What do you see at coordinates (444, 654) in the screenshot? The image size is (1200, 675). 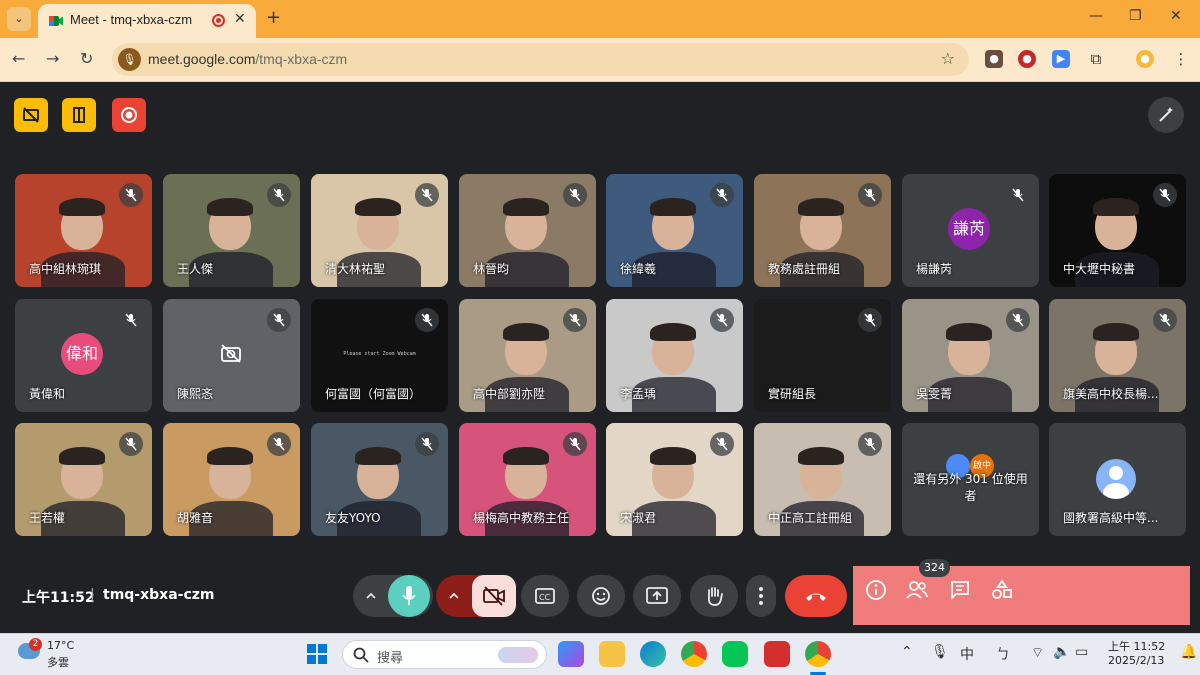 I see `taskbar-search: 搜尋` at bounding box center [444, 654].